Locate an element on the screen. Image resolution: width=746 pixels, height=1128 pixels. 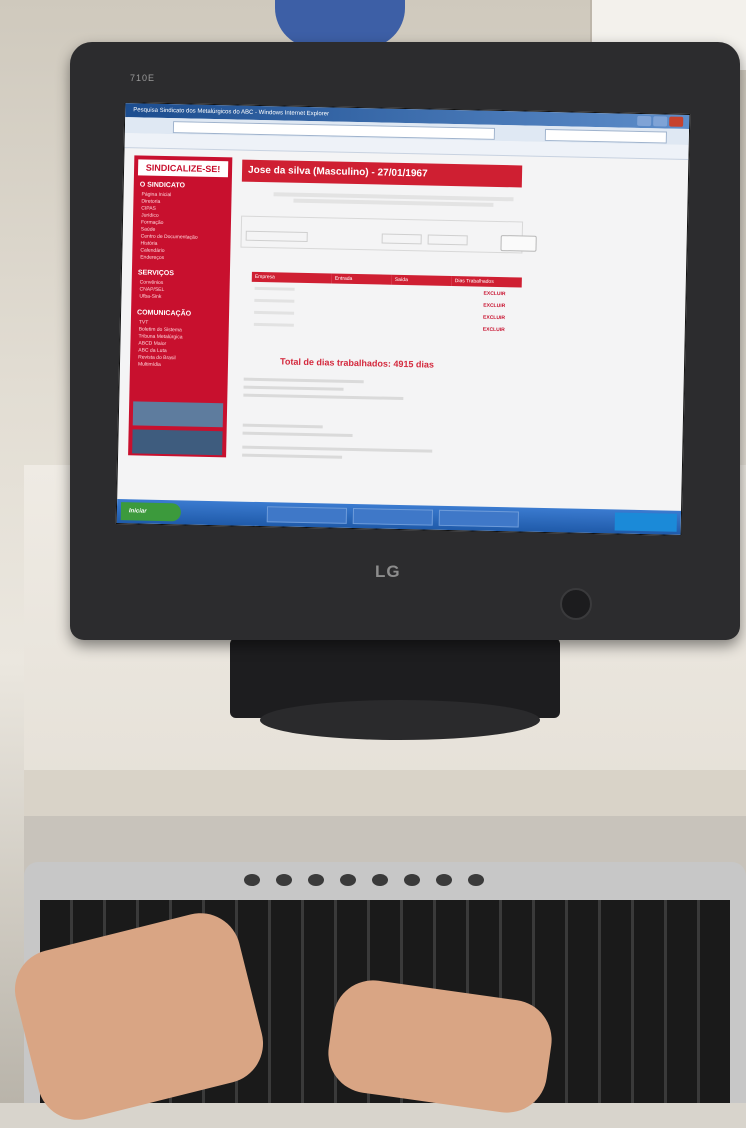
column-header: Saída is located at coordinates (421, 280).